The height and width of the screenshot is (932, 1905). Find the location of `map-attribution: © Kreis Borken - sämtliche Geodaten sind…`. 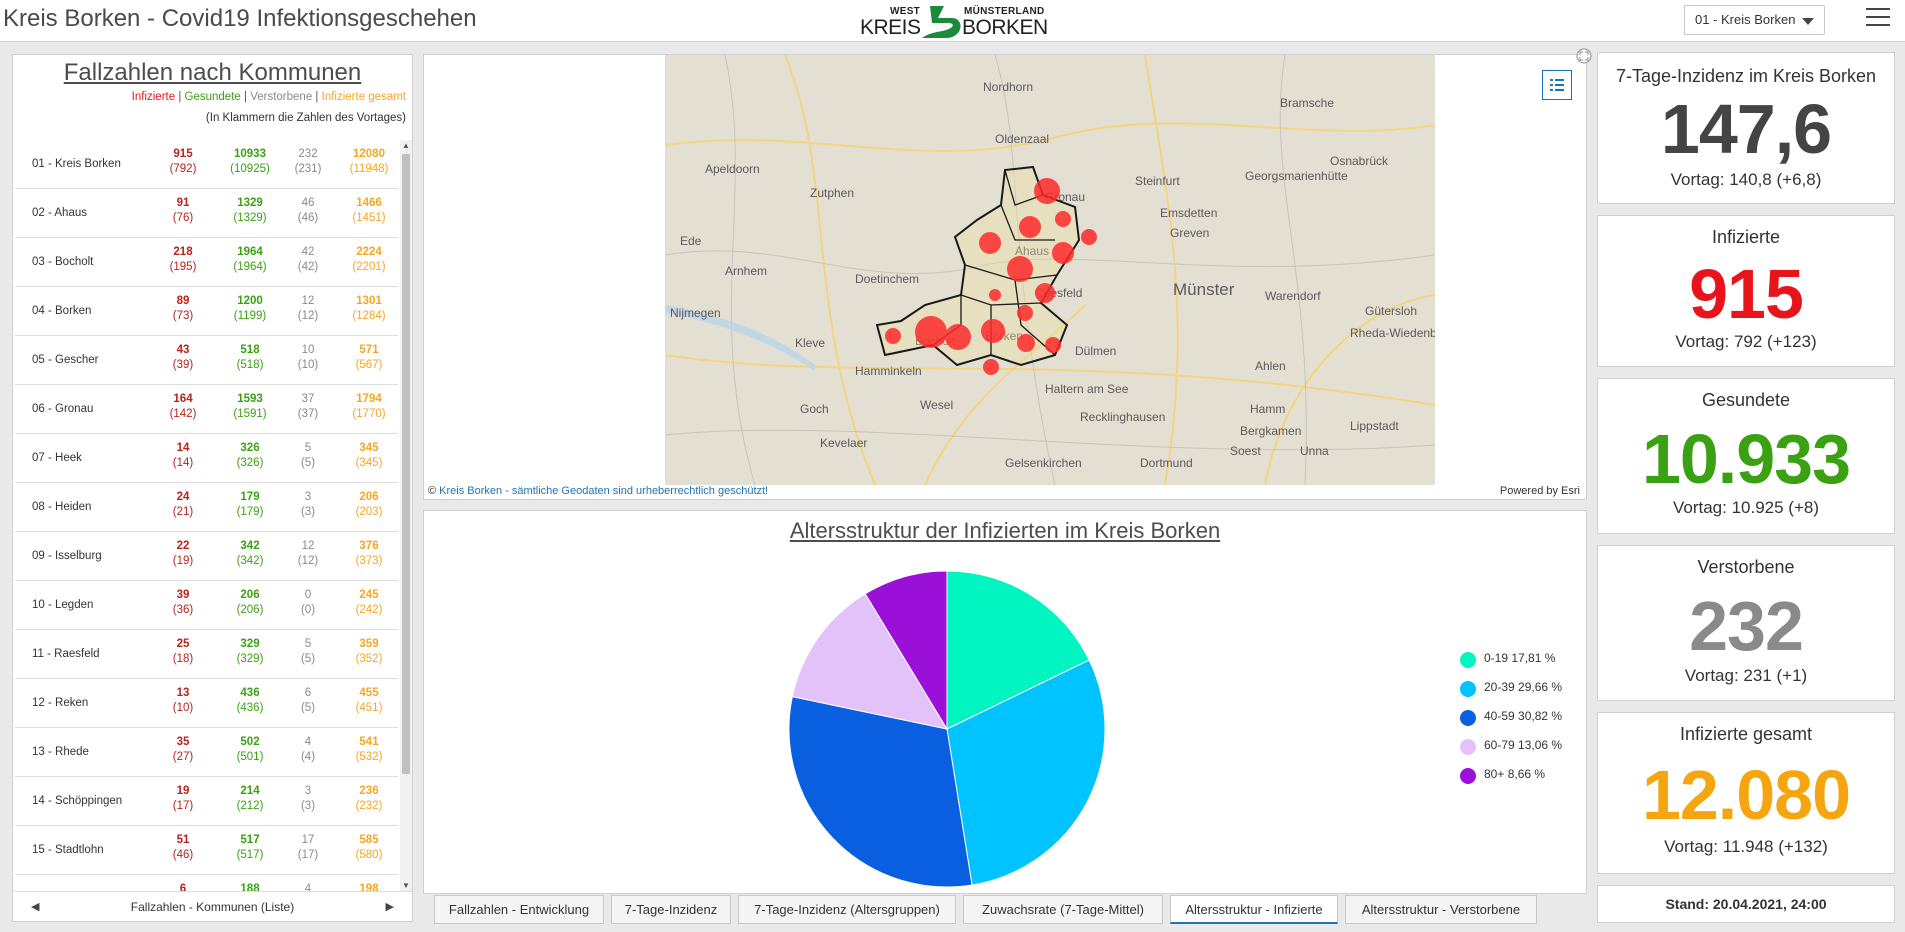

map-attribution: © Kreis Borken - sämtliche Geodaten sind… is located at coordinates (598, 491).